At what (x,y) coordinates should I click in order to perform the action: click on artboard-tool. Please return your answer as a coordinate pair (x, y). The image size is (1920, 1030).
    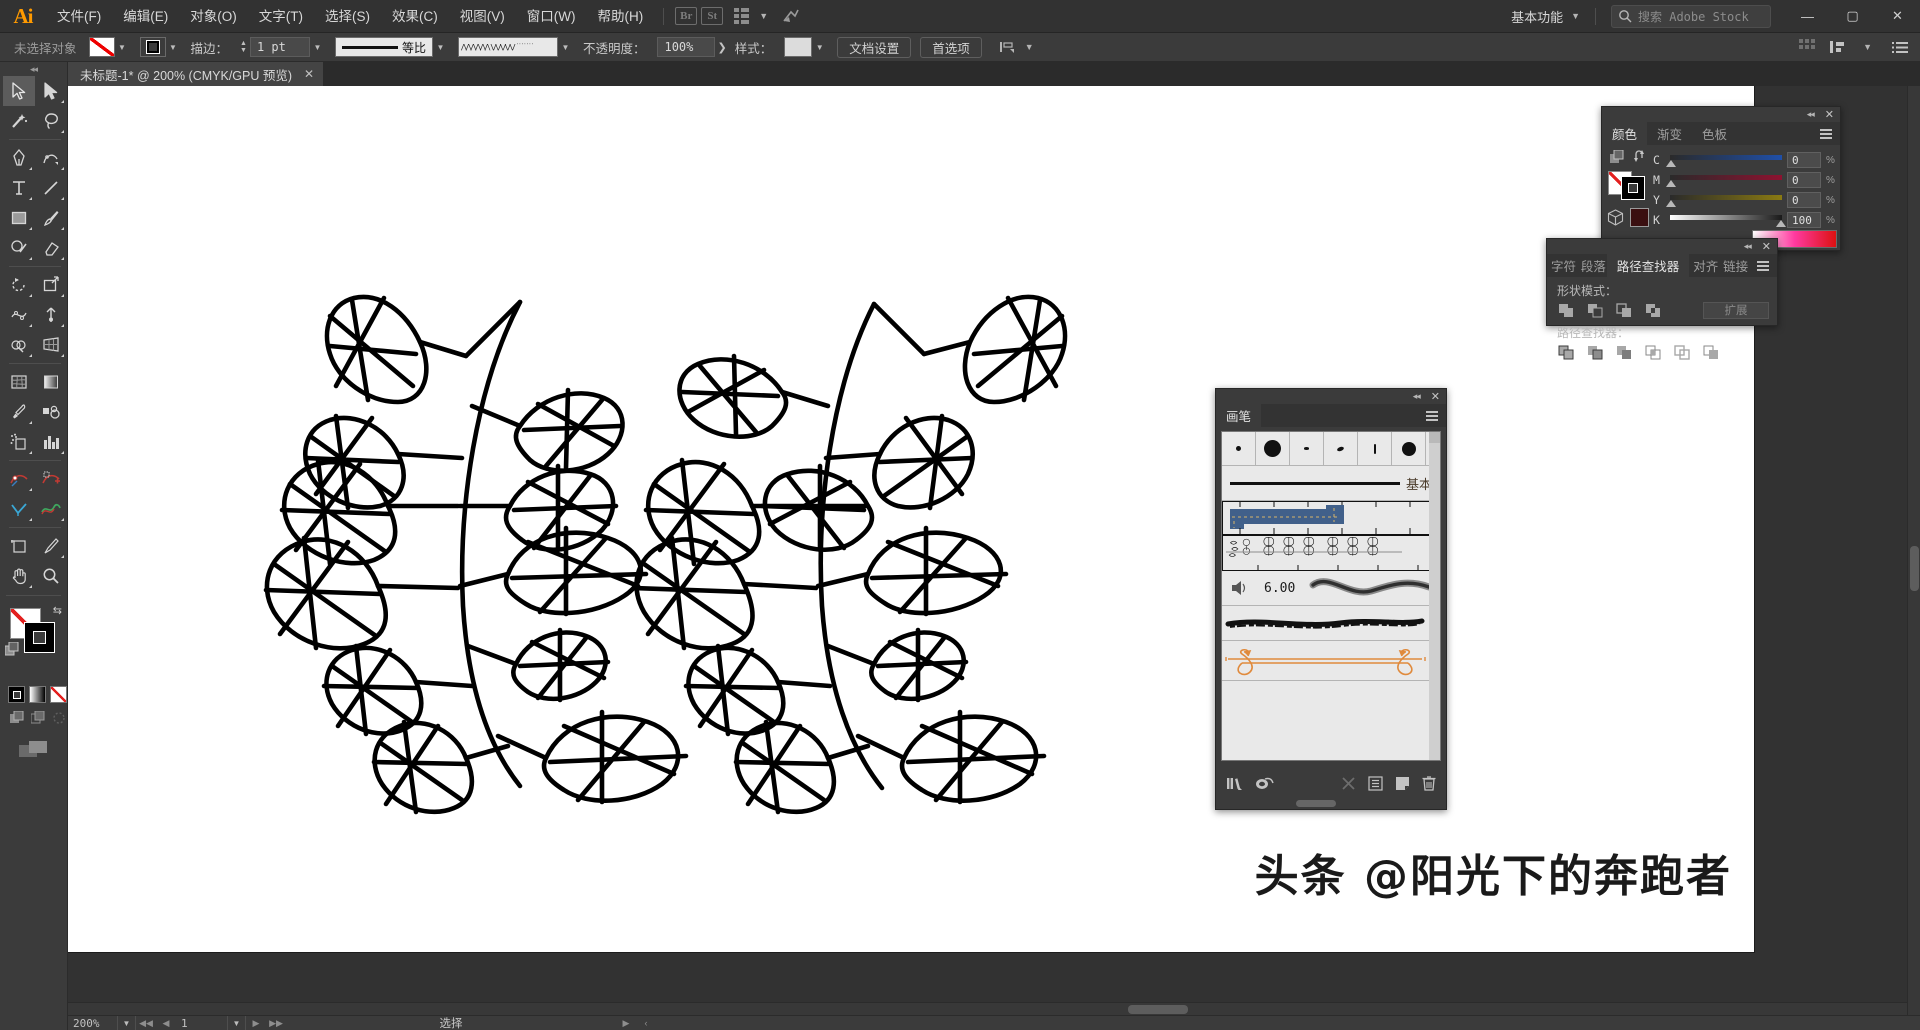
    Looking at the image, I should click on (19, 546).